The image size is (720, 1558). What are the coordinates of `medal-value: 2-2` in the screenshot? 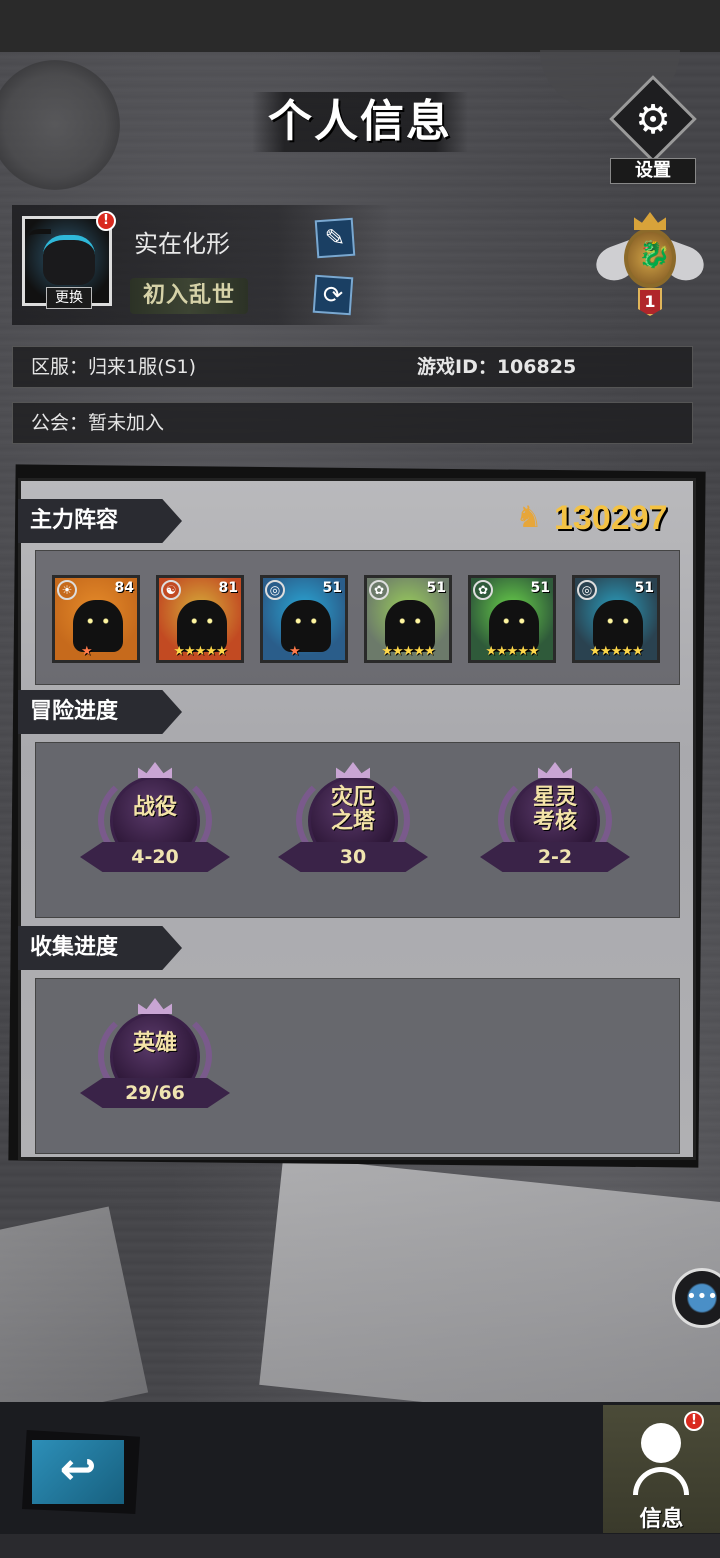 It's located at (555, 857).